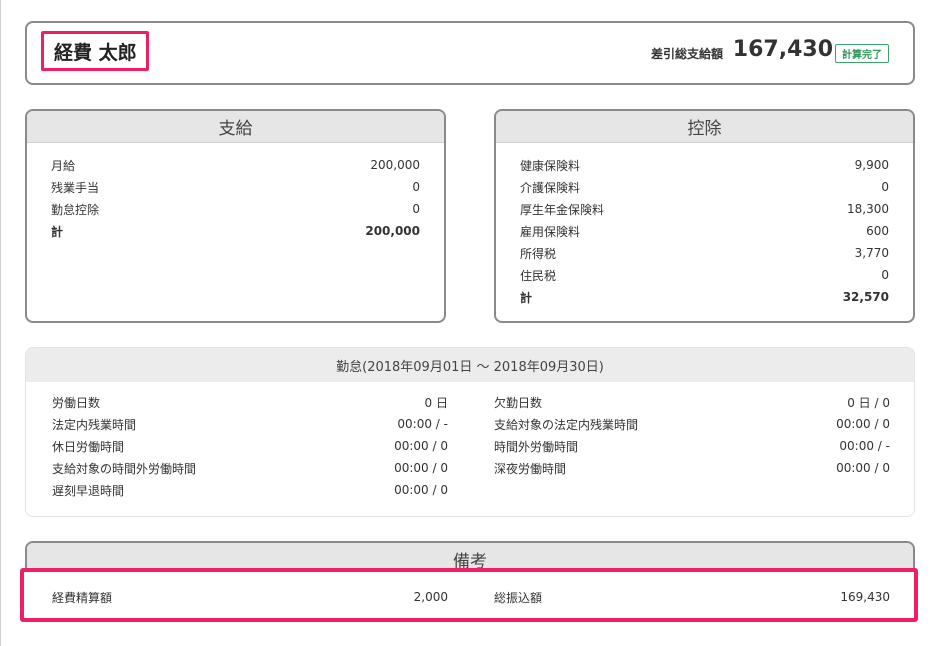  Describe the element at coordinates (57, 231) in the screenshot. I see `payment-total-label: 計` at that location.